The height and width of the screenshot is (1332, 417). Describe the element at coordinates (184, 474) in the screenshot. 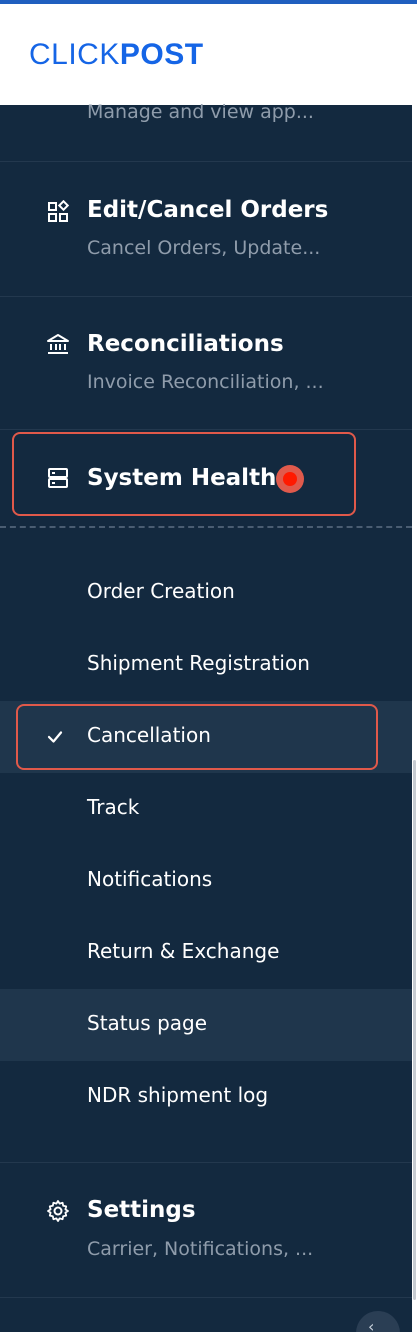

I see `annotation-highlight-system-health` at that location.